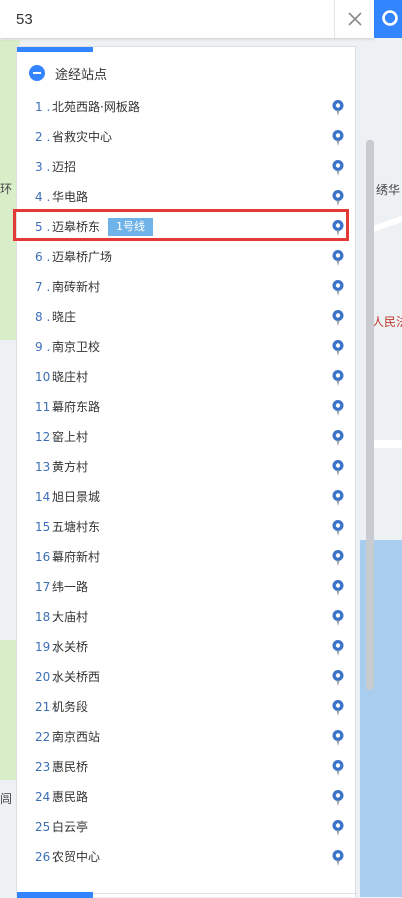  What do you see at coordinates (187, 407) in the screenshot?
I see `stop-item: 11 . 幕府东路` at bounding box center [187, 407].